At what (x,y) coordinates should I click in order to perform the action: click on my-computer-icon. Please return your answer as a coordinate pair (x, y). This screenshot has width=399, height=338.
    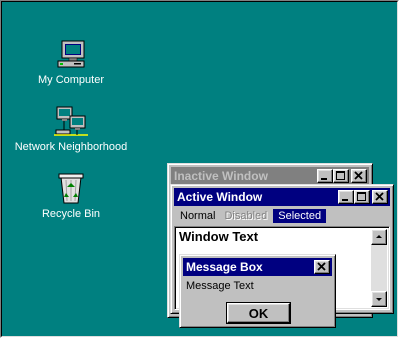
    Looking at the image, I should click on (71, 54).